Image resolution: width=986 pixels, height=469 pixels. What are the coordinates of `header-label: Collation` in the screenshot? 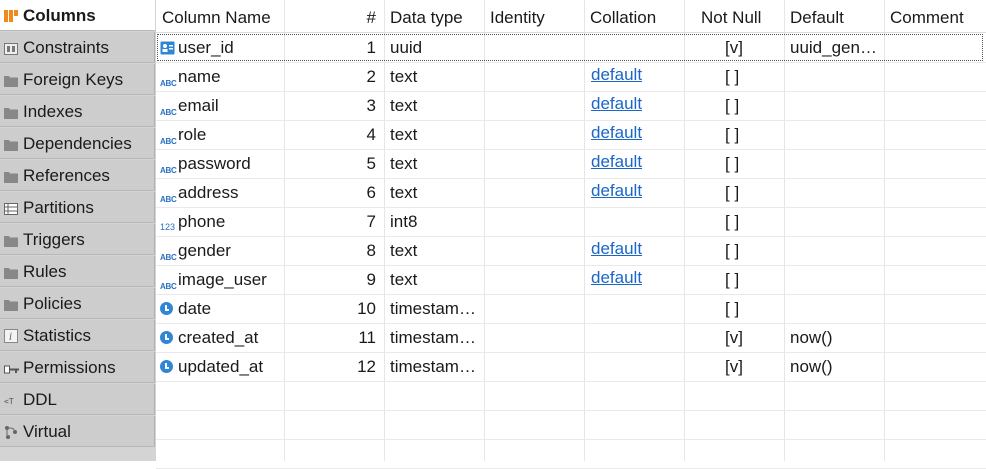 It's located at (623, 17).